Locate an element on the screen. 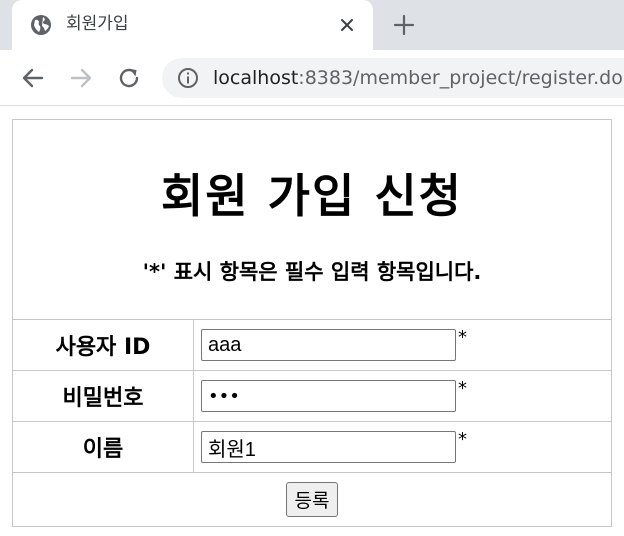 This screenshot has width=624, height=536. name-cell: * is located at coordinates (402, 447).